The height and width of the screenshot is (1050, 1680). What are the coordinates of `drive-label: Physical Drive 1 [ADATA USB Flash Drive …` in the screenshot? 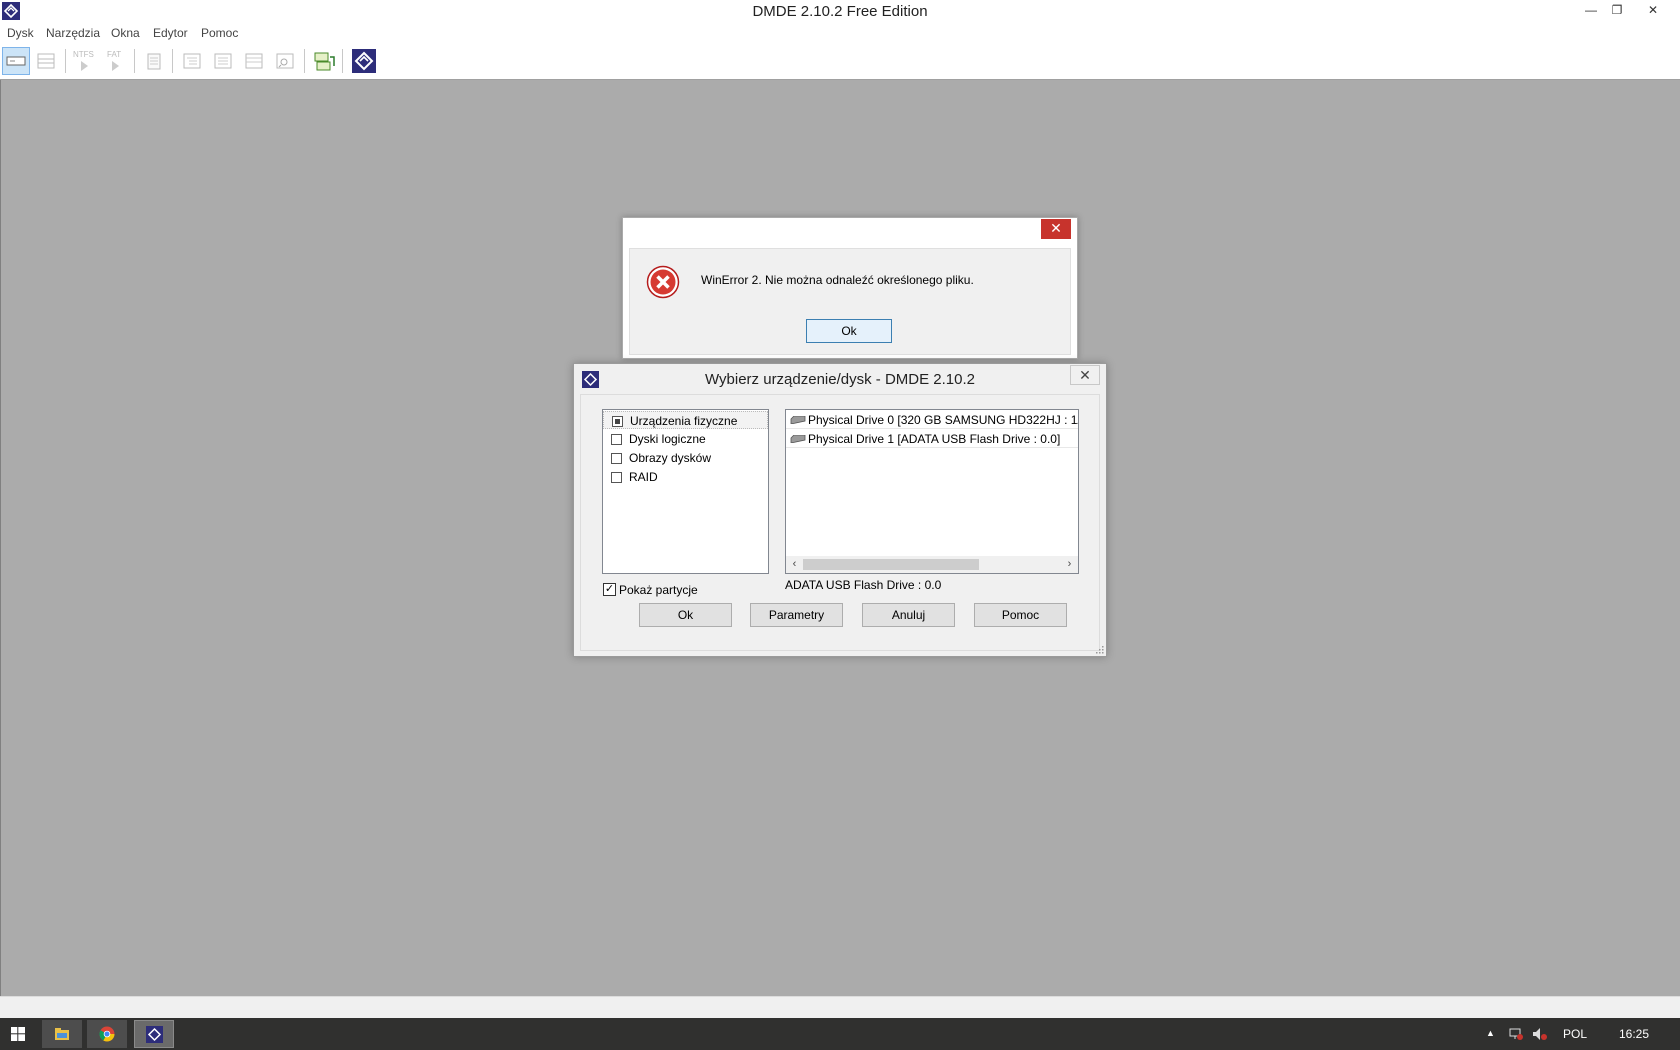 It's located at (934, 439).